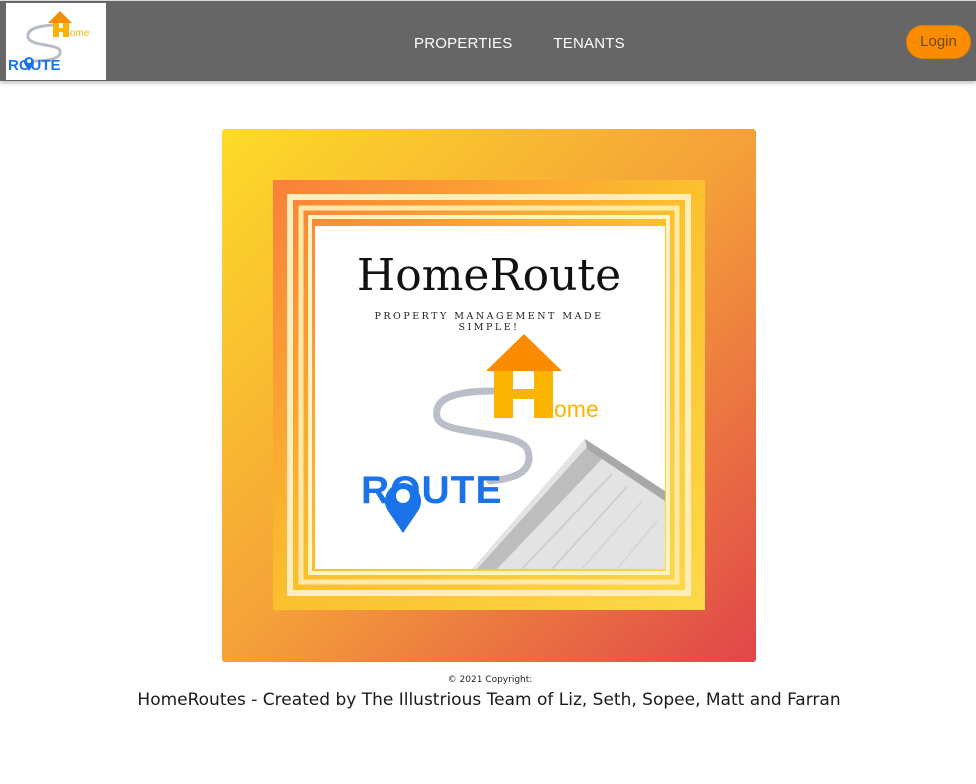  What do you see at coordinates (489, 275) in the screenshot?
I see `hero-title: HomeRoute` at bounding box center [489, 275].